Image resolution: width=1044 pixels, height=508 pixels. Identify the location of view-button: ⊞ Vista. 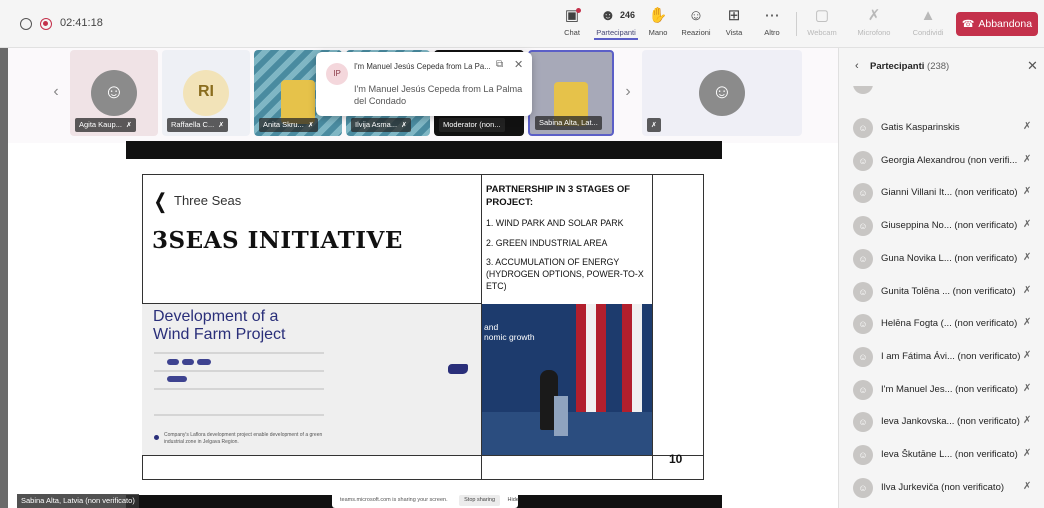
(734, 24).